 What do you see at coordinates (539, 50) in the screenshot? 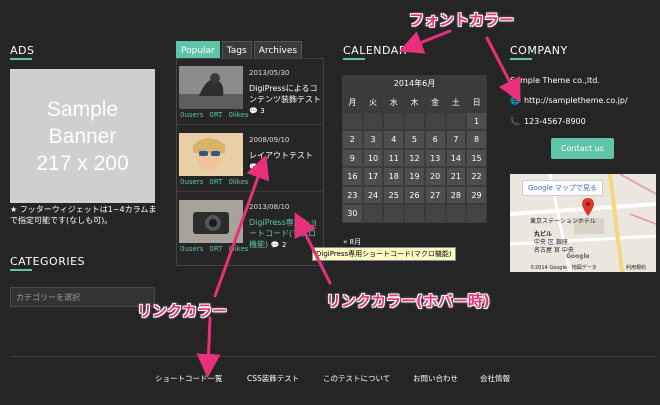
I see `company-heading: COMPANY` at bounding box center [539, 50].